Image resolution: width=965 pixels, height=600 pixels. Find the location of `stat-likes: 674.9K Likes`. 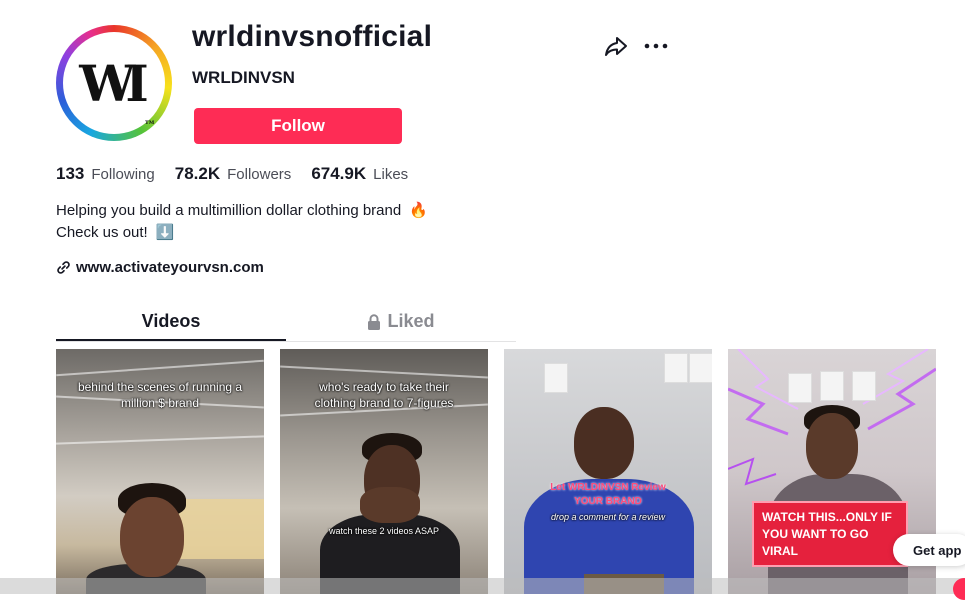

stat-likes: 674.9K Likes is located at coordinates (359, 174).